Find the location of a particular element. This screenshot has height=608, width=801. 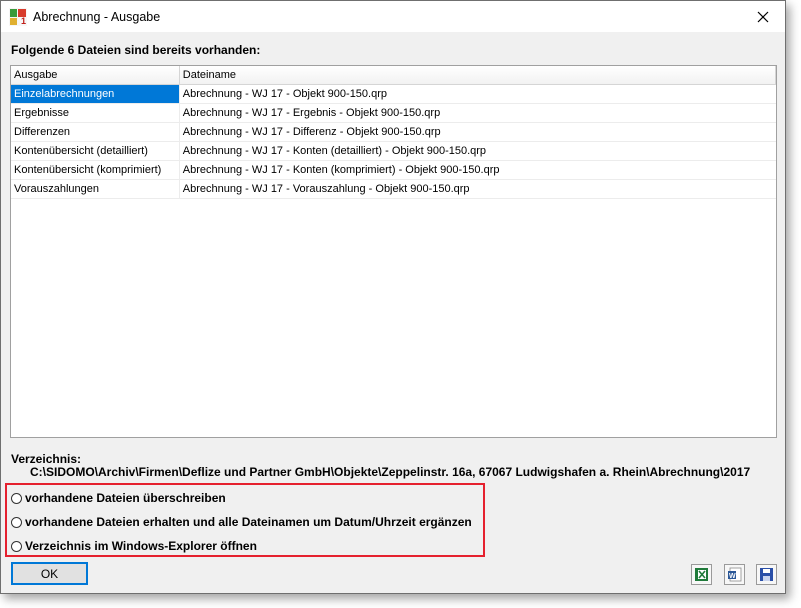

word-export-button: W is located at coordinates (734, 574).